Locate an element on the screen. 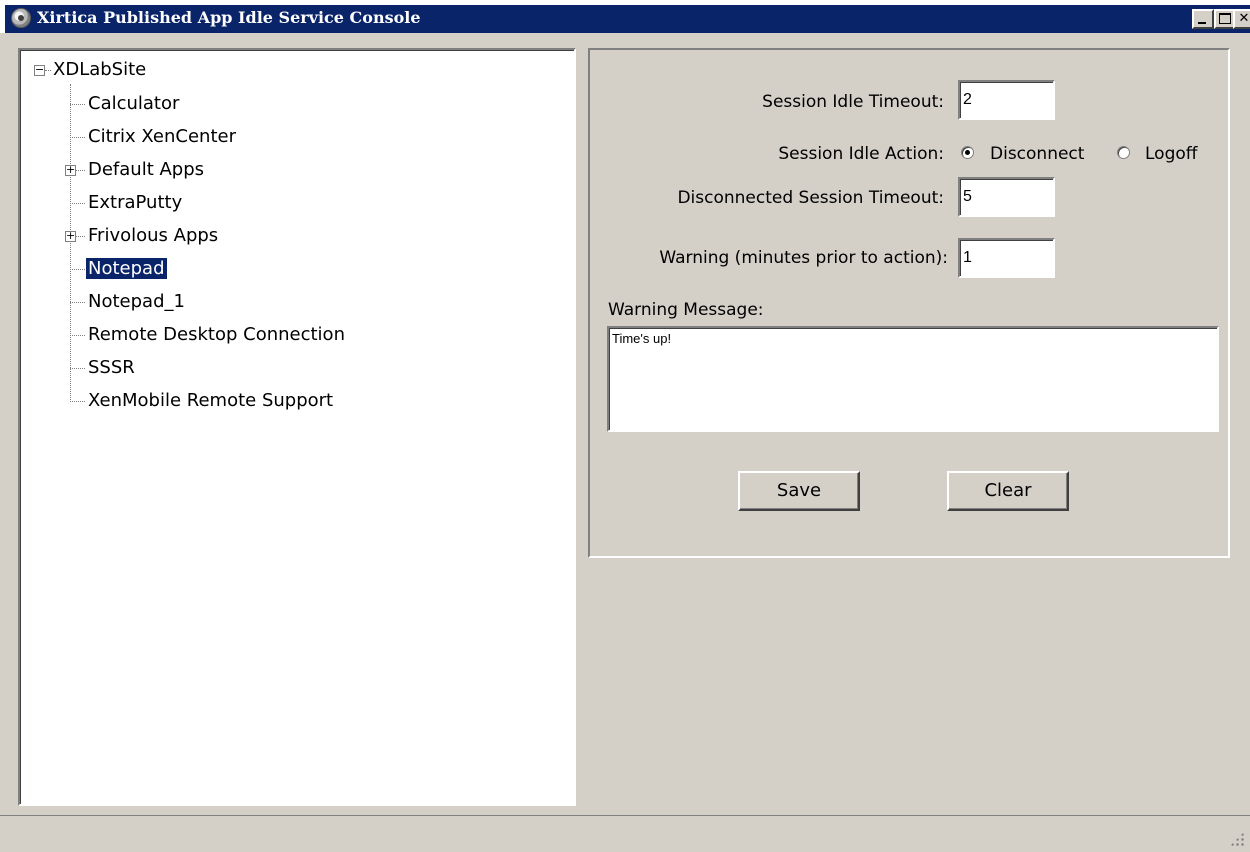 This screenshot has height=852, width=1250. tree-item-xenmobile-remote-support: XenMobile Remote Support is located at coordinates (210, 401).